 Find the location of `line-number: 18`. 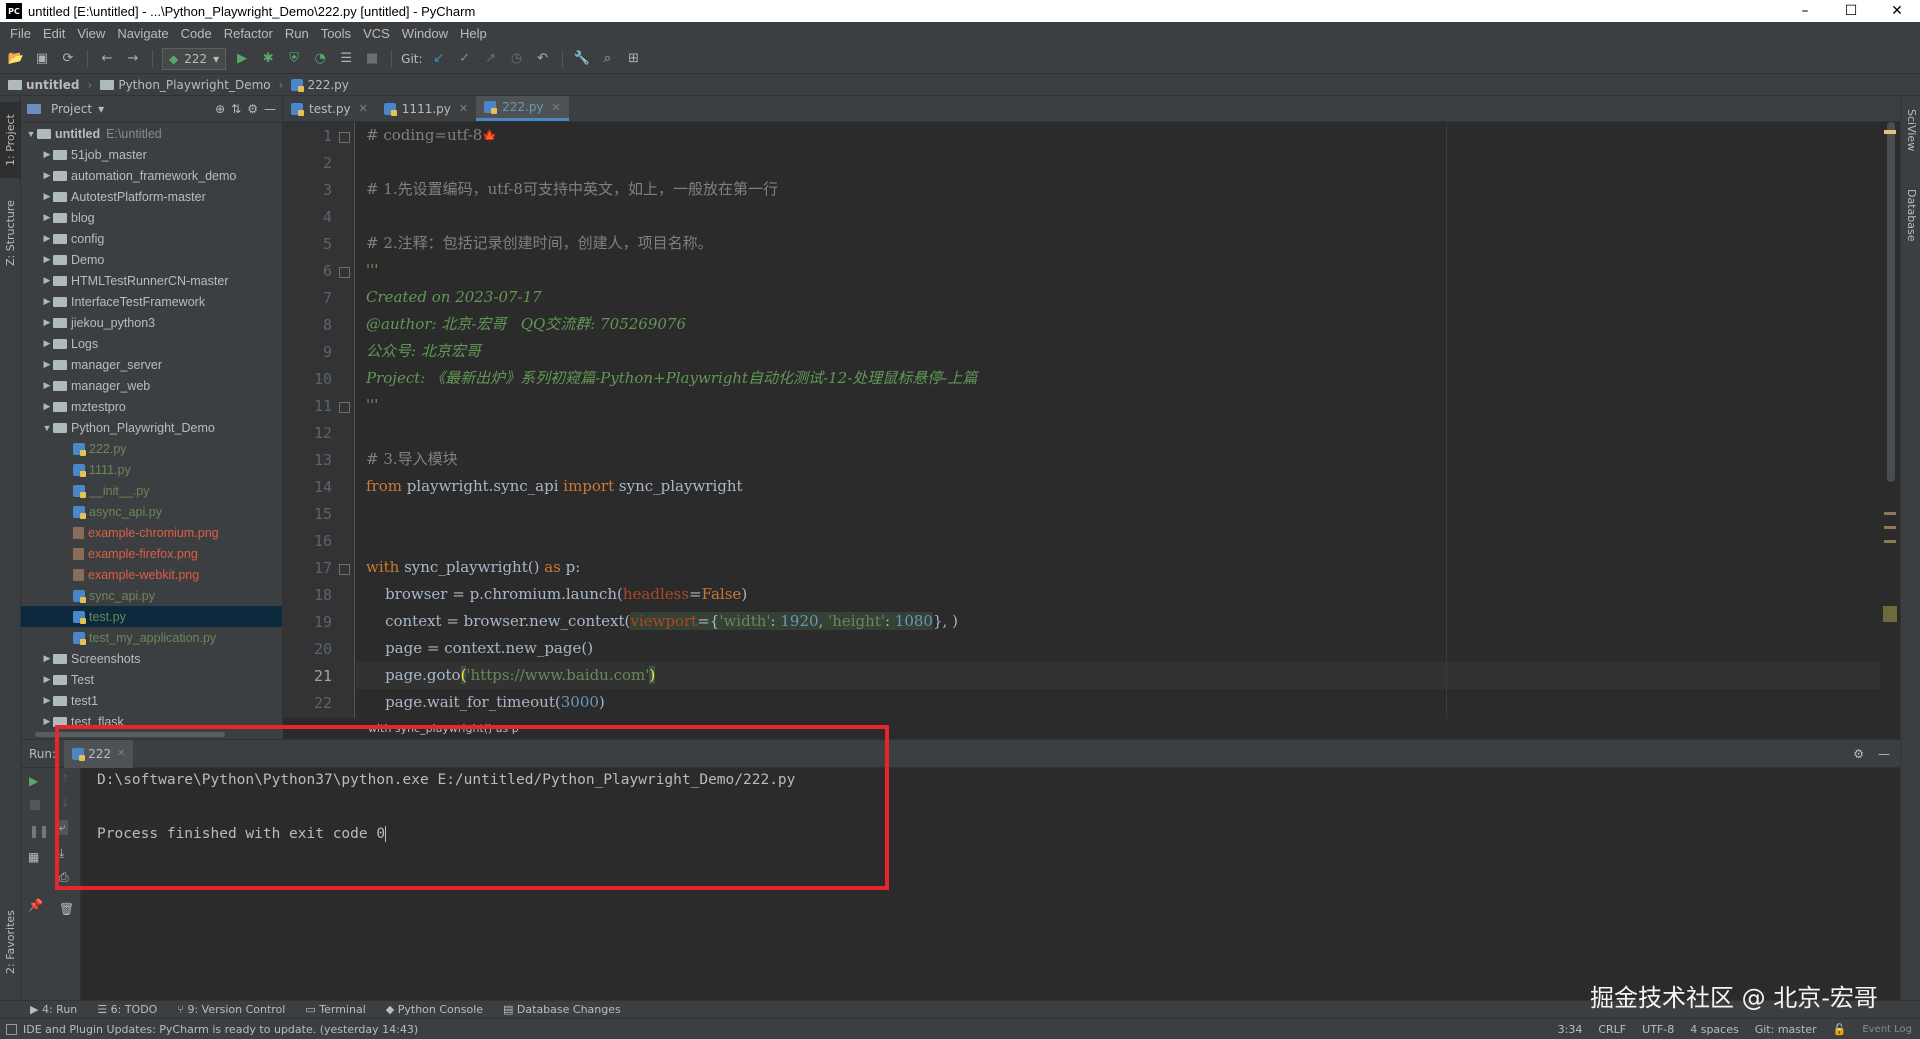

line-number: 18 is located at coordinates (312, 595).